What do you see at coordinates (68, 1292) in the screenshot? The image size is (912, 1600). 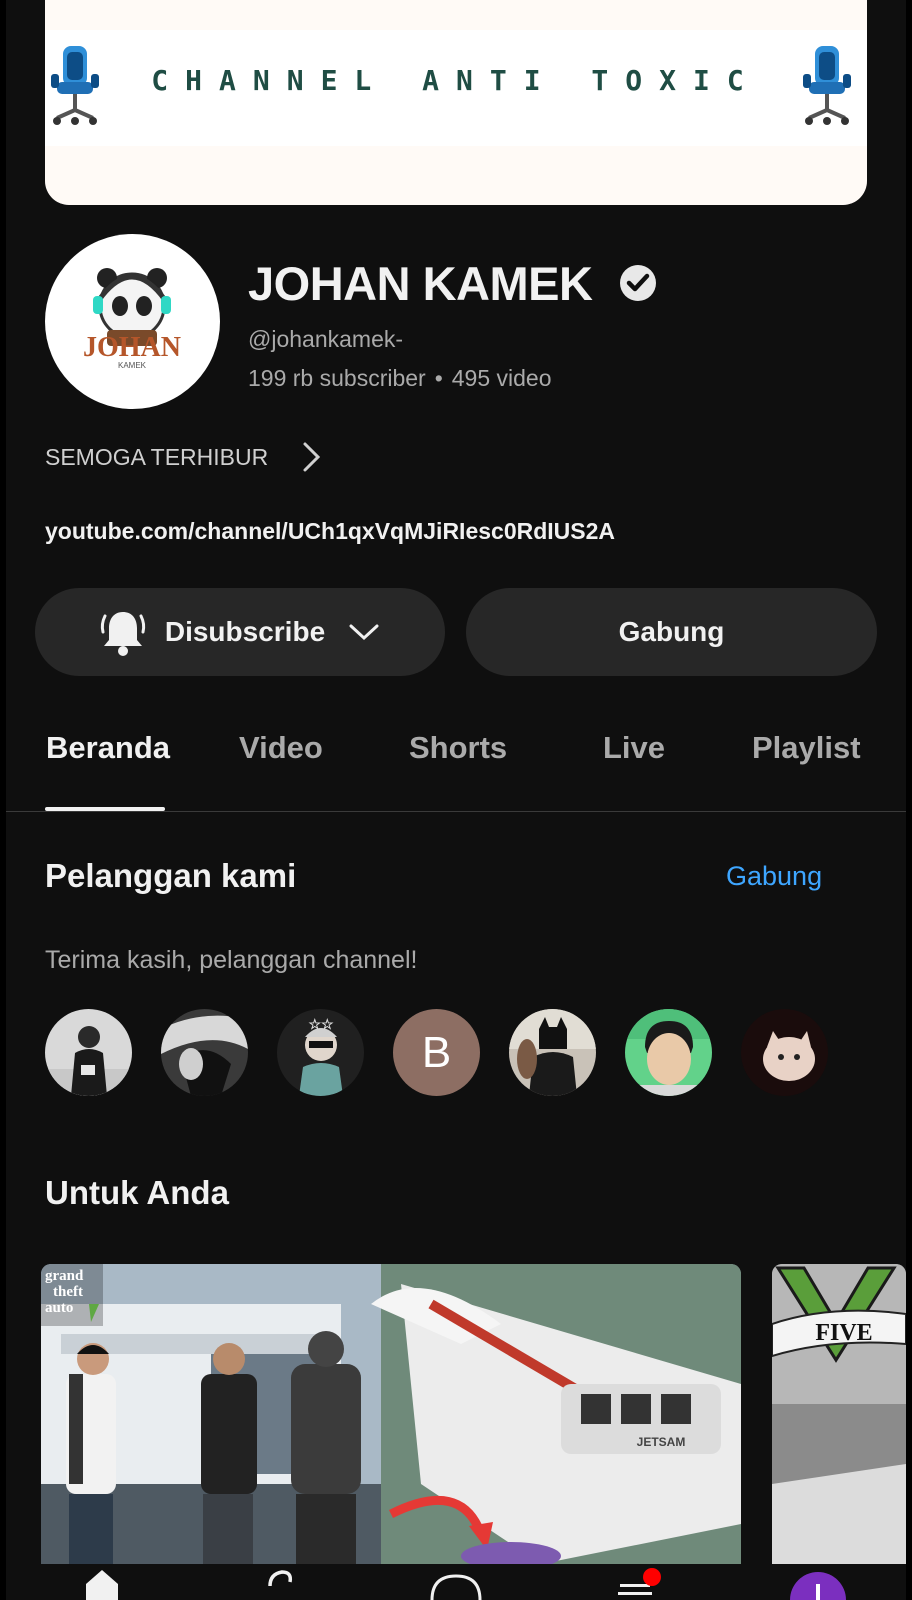 I see `gta-logo-line-2: theft` at bounding box center [68, 1292].